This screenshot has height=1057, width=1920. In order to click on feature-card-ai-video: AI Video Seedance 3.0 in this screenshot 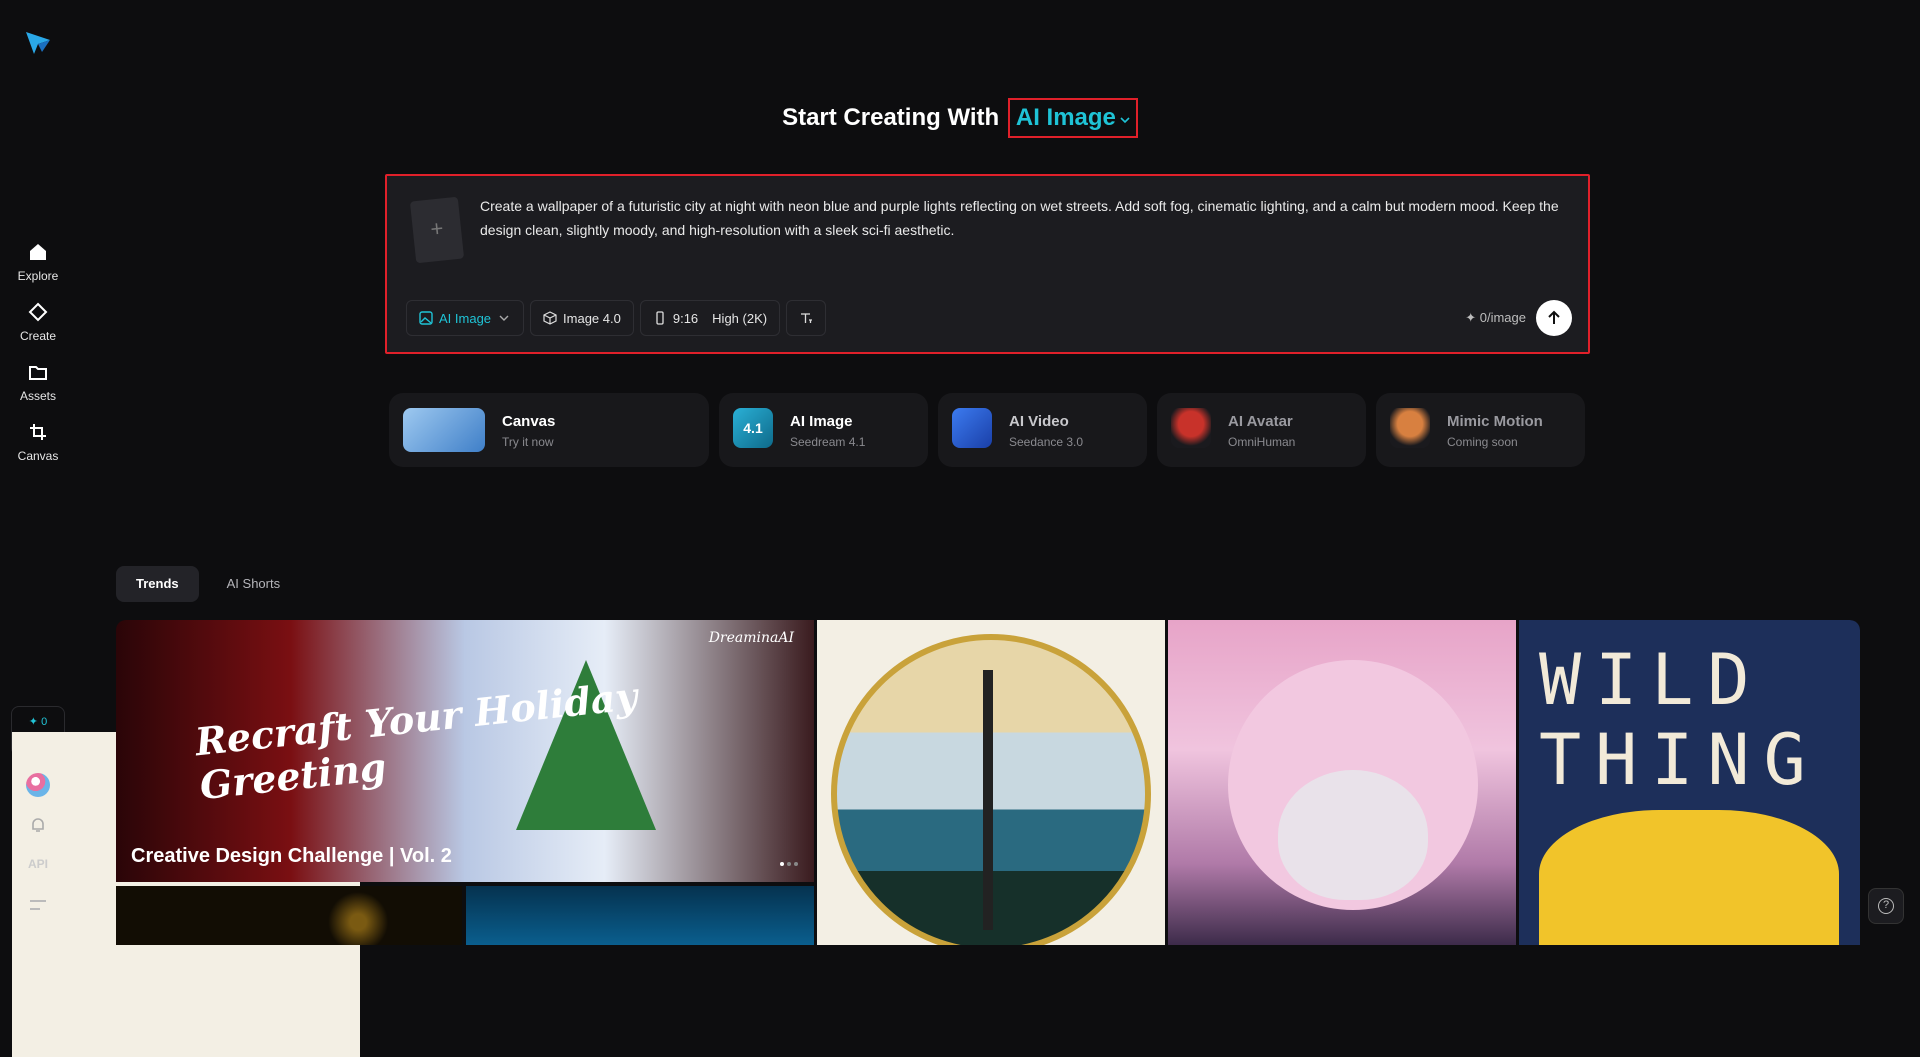, I will do `click(1042, 430)`.